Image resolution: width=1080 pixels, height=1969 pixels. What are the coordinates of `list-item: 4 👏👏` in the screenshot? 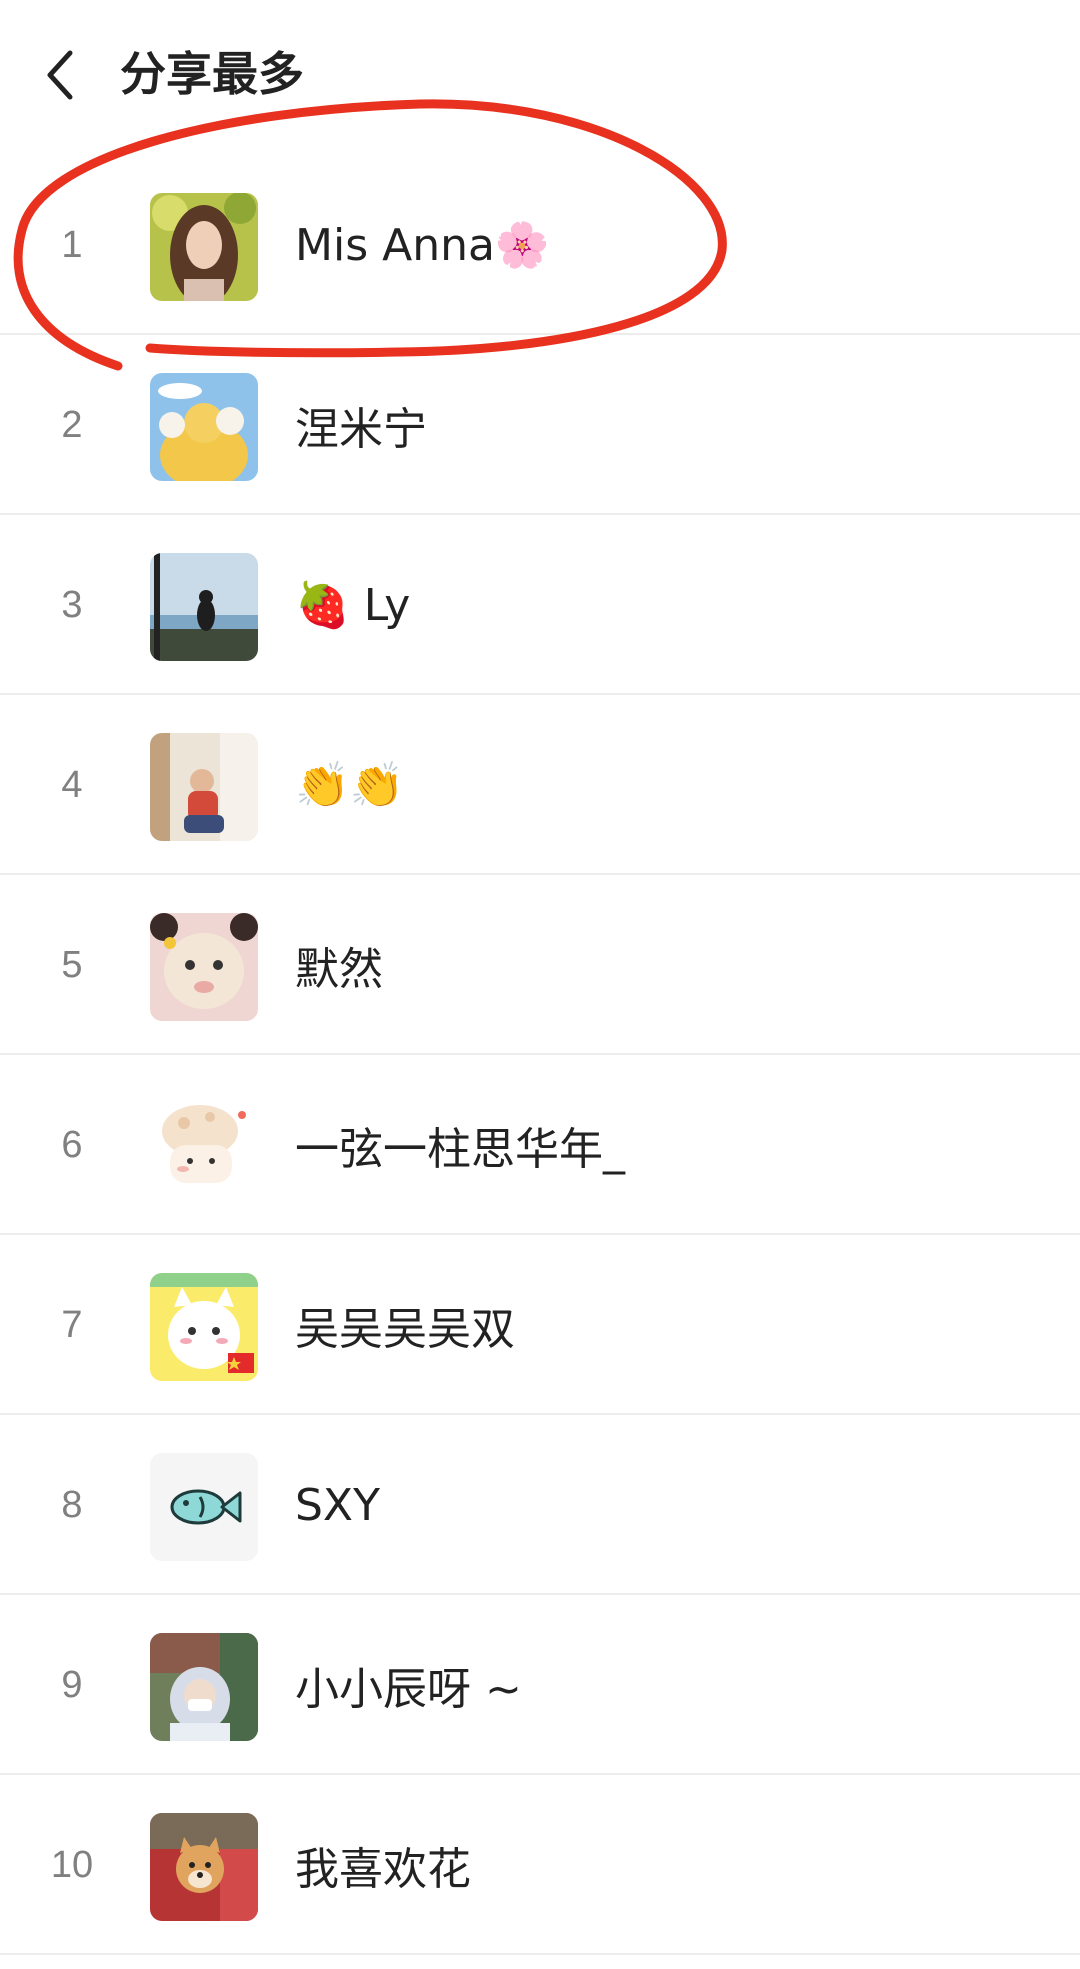 It's located at (540, 785).